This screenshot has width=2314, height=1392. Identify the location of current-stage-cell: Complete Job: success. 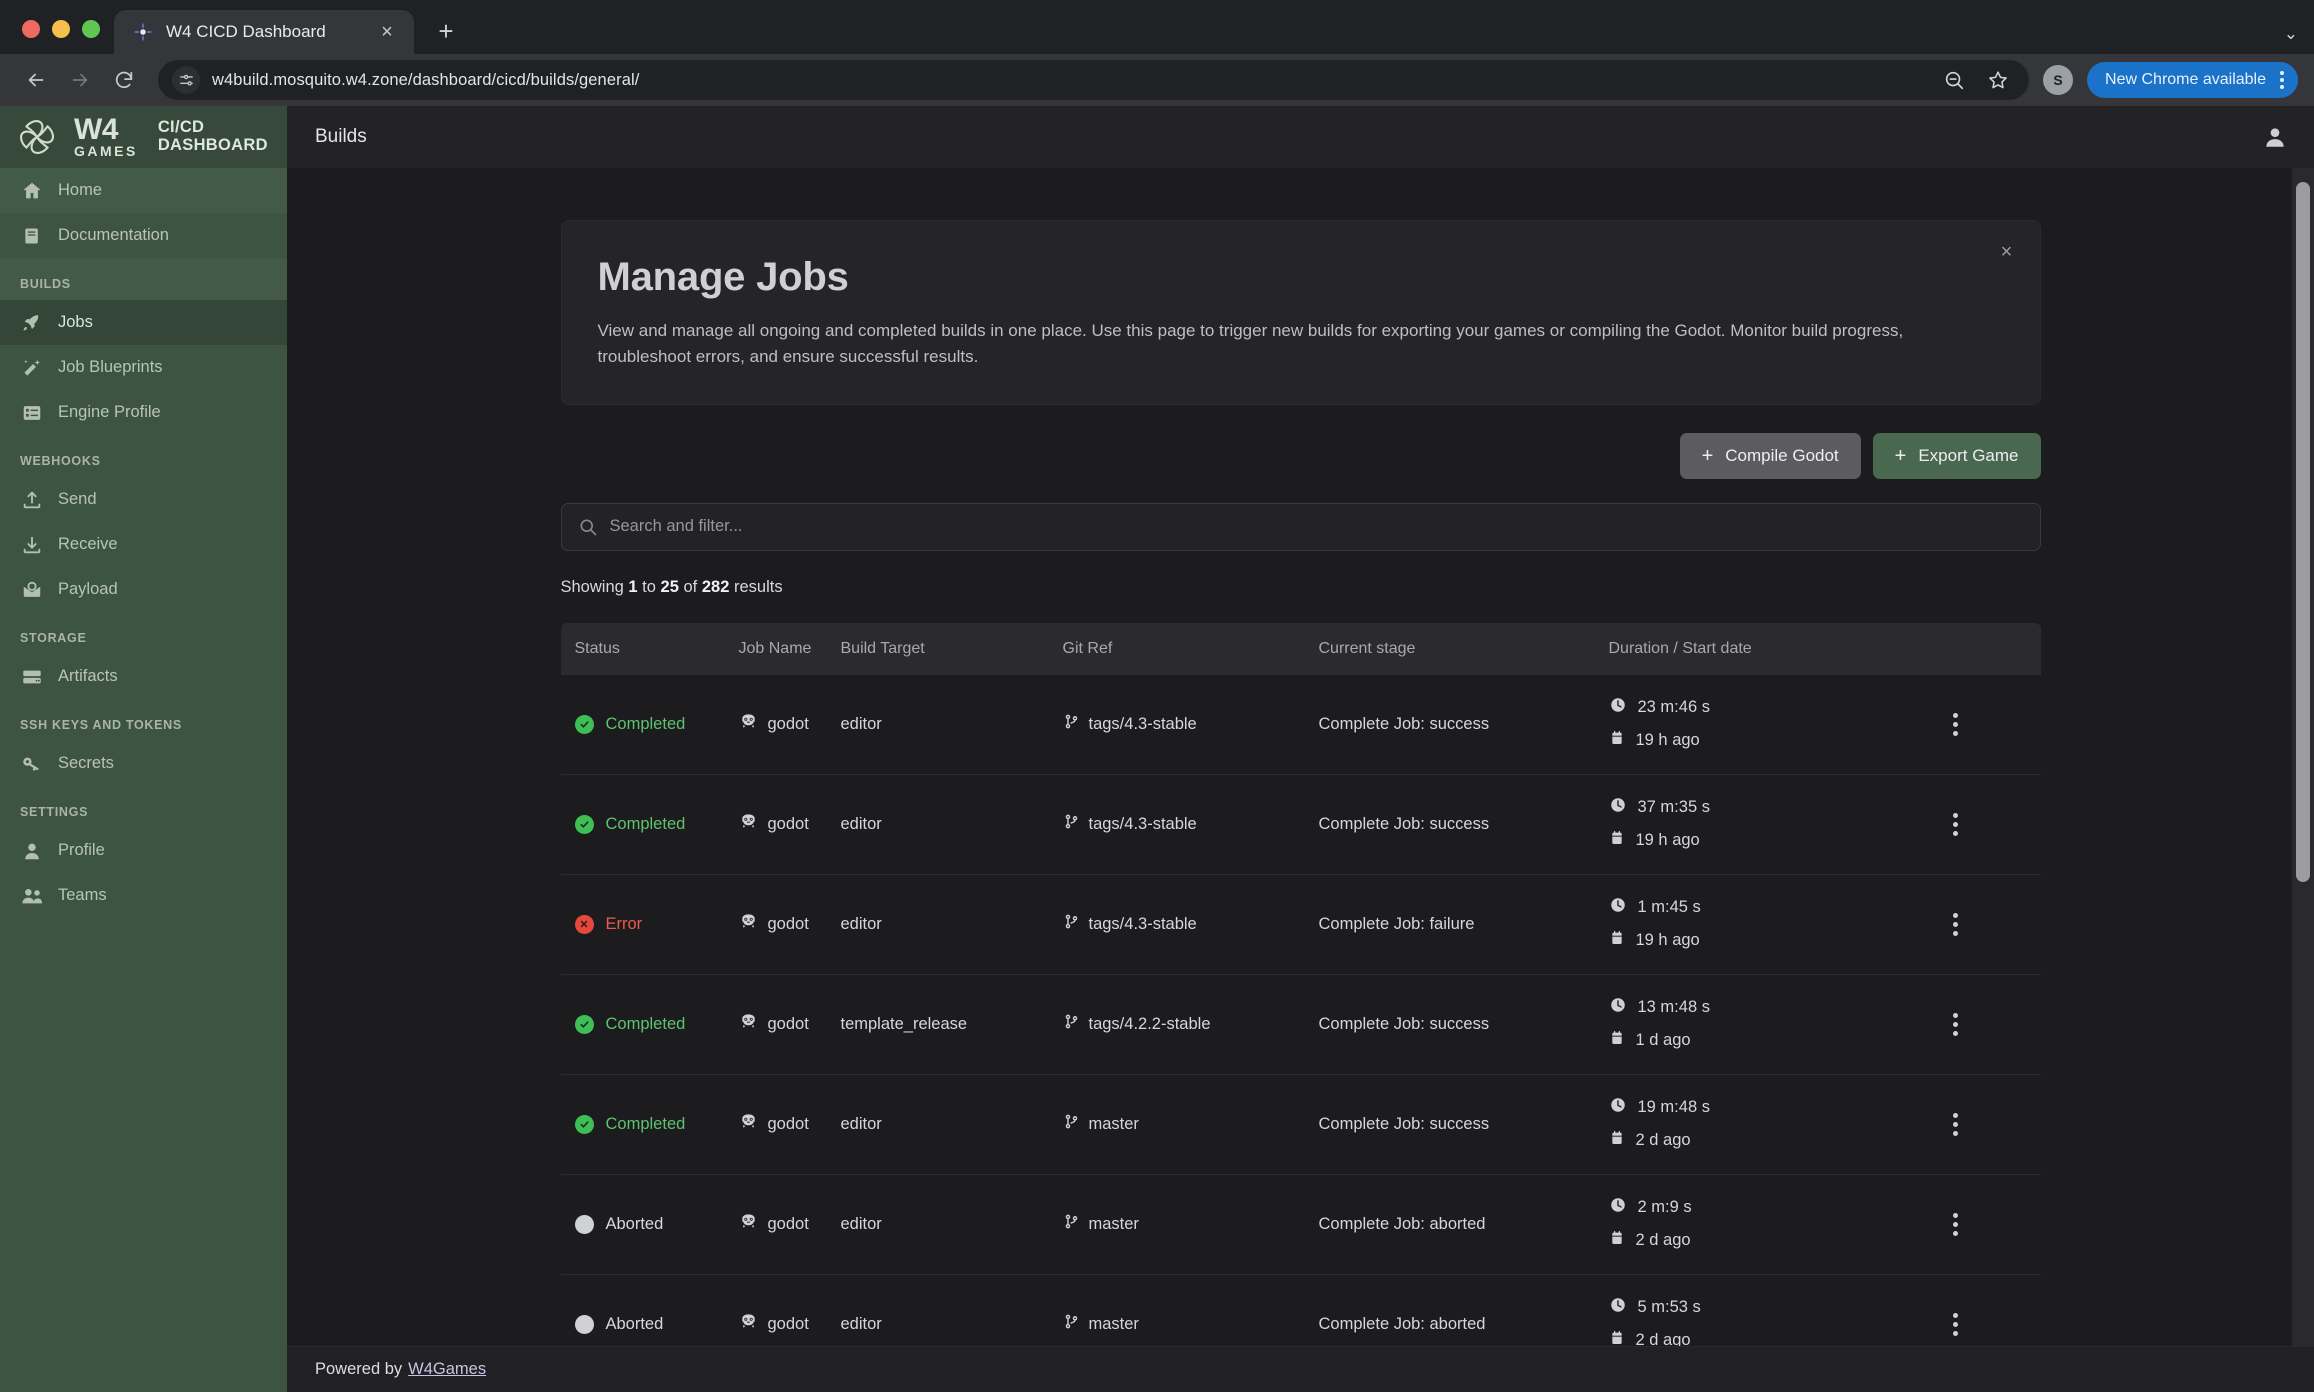
(1464, 724).